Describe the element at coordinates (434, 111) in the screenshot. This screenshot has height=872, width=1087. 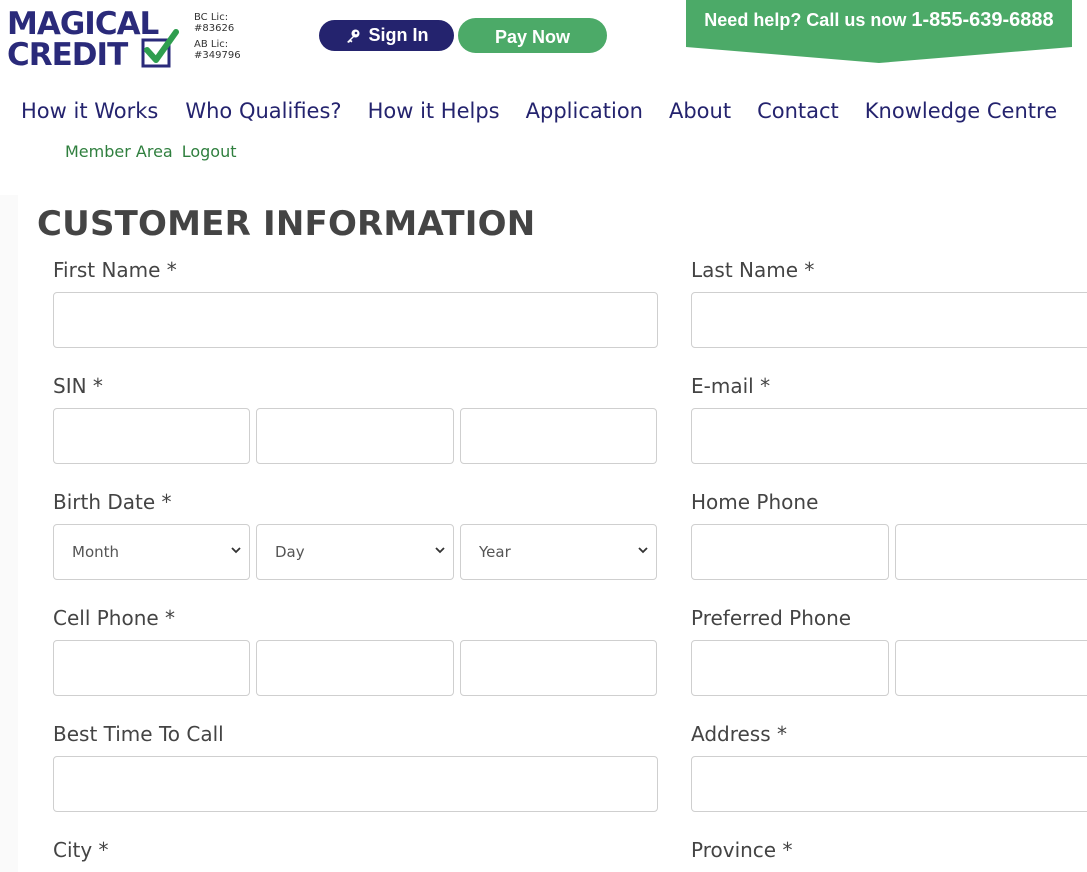
I see `nav-how-it-helps: How it Helps` at that location.